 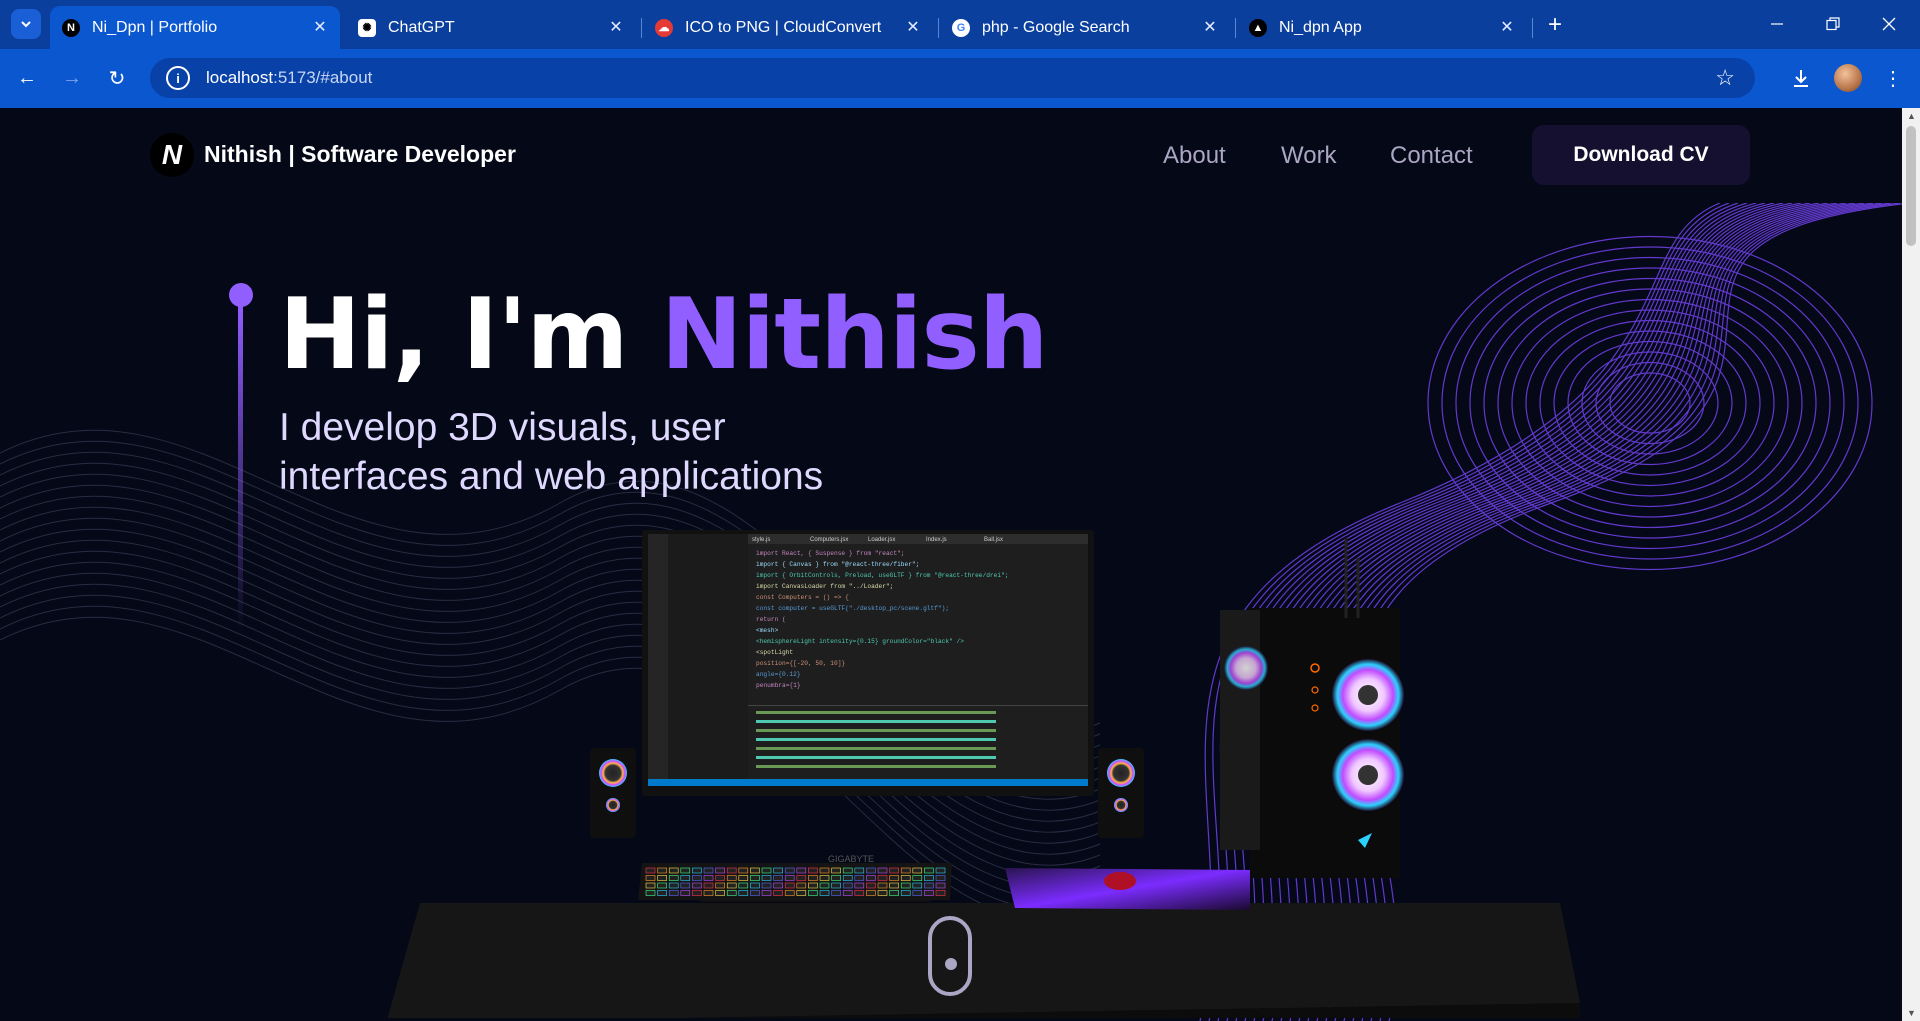 What do you see at coordinates (800, 663) in the screenshot?
I see `code-line: position={[-20, 50, 10]}` at bounding box center [800, 663].